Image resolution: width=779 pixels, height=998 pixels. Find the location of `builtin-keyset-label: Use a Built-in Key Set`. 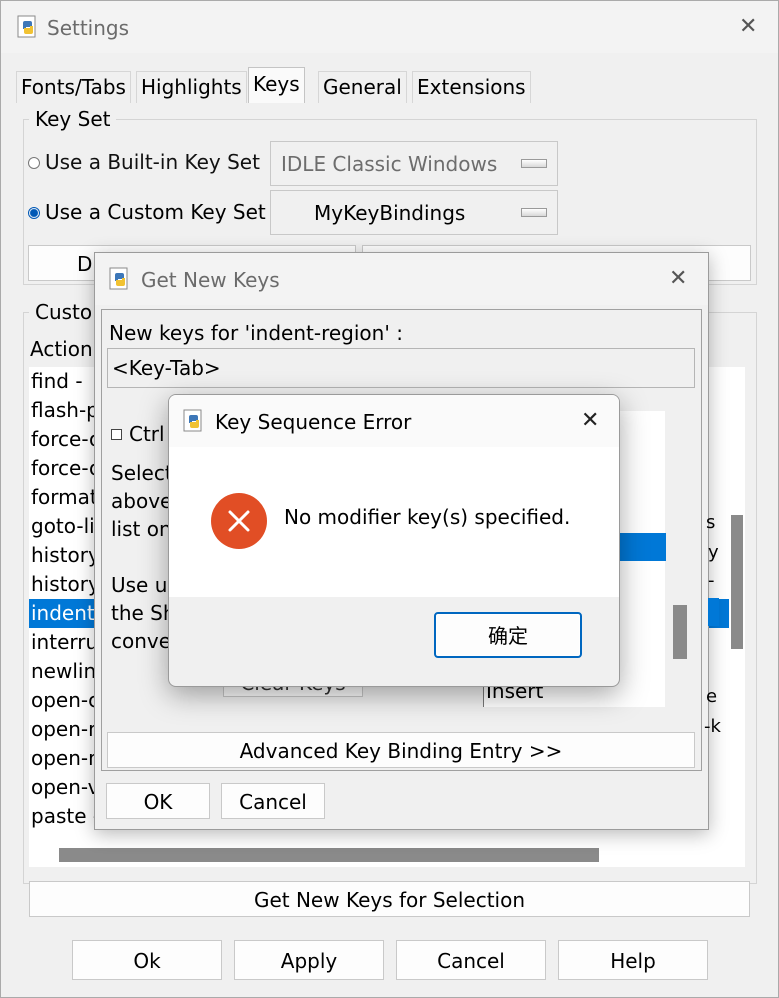

builtin-keyset-label: Use a Built-in Key Set is located at coordinates (152, 162).